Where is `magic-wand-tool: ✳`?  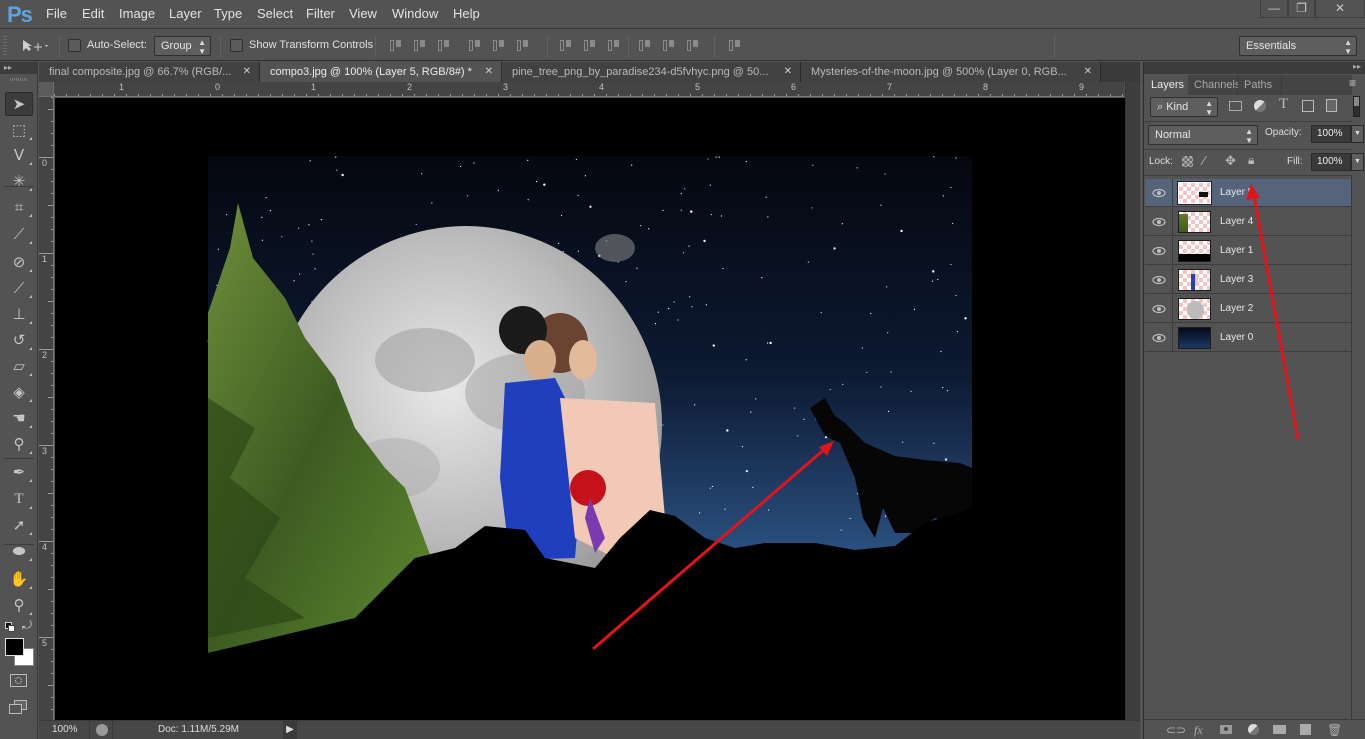 magic-wand-tool: ✳ is located at coordinates (19, 181).